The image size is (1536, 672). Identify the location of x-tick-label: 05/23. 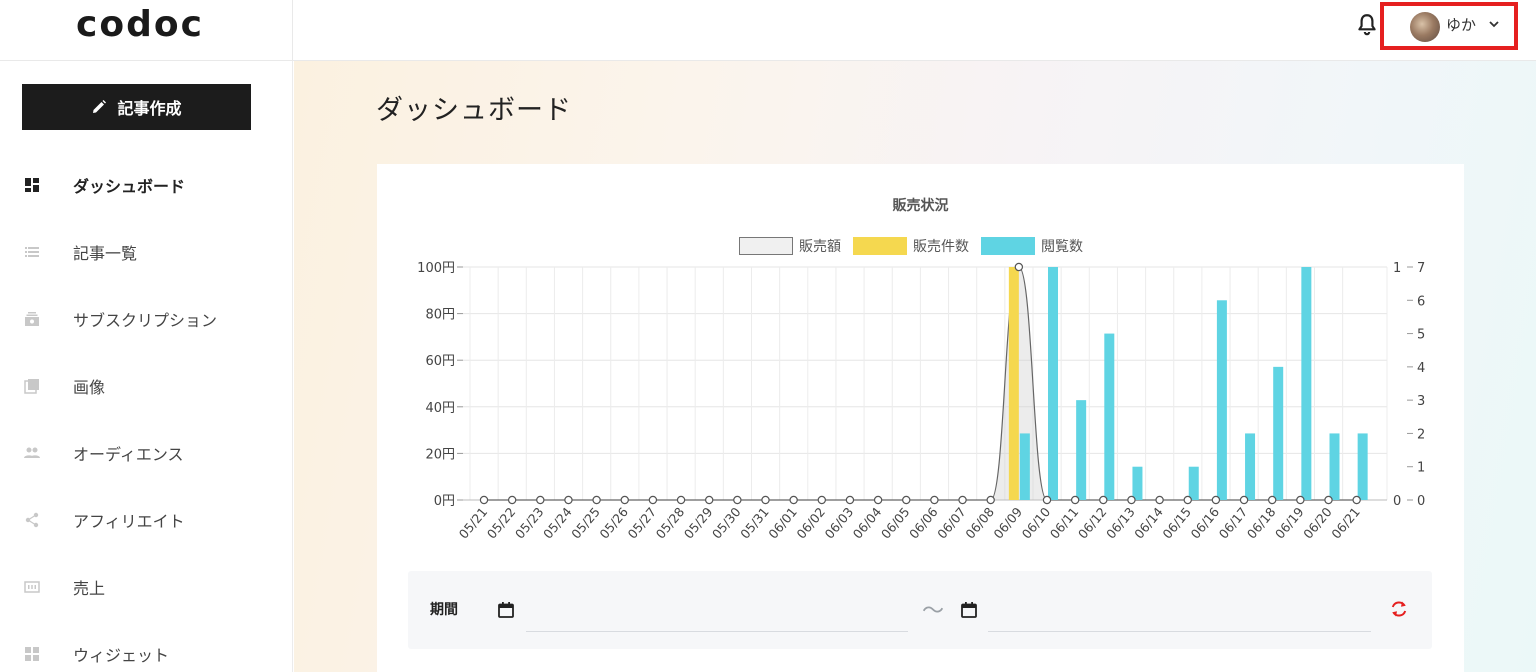
(529, 522).